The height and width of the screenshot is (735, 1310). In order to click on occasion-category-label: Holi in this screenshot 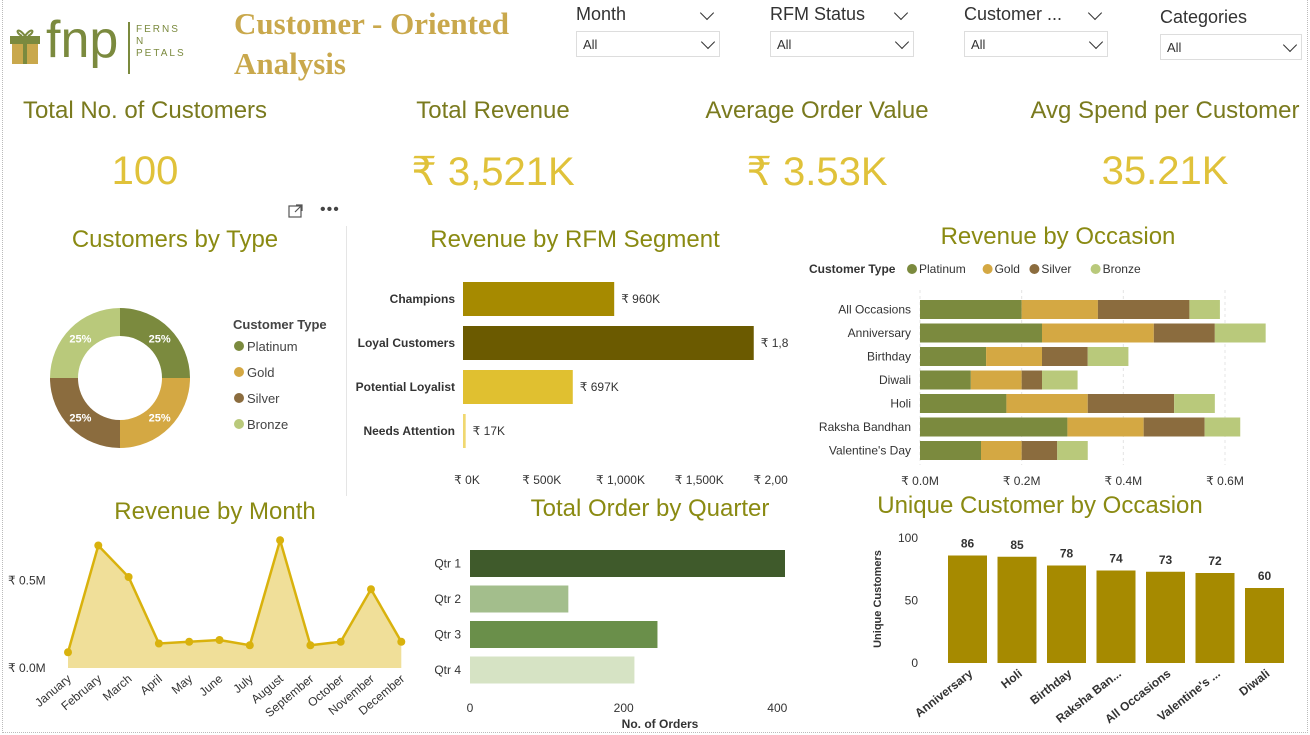, I will do `click(900, 404)`.